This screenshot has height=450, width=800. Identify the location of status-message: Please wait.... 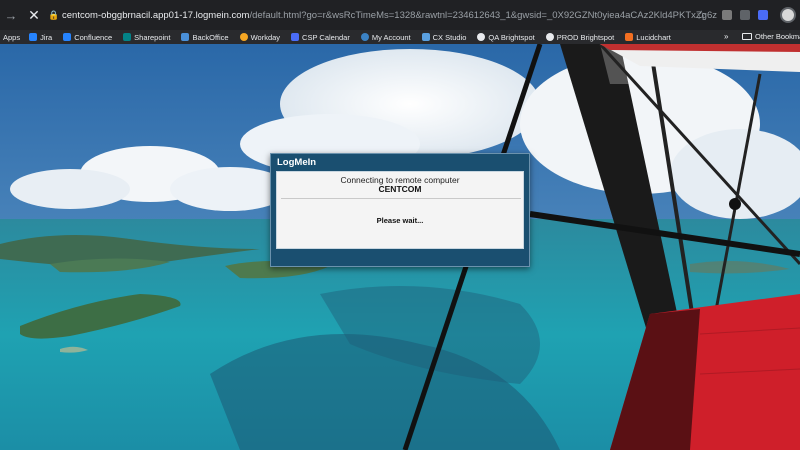
(400, 220).